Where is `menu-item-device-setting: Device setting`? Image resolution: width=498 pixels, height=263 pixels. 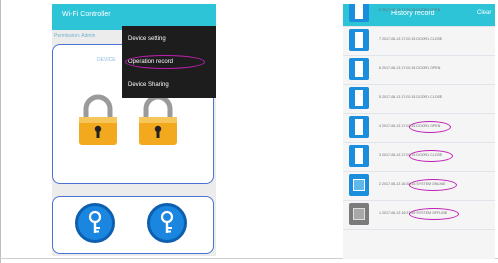 menu-item-device-setting: Device setting is located at coordinates (147, 39).